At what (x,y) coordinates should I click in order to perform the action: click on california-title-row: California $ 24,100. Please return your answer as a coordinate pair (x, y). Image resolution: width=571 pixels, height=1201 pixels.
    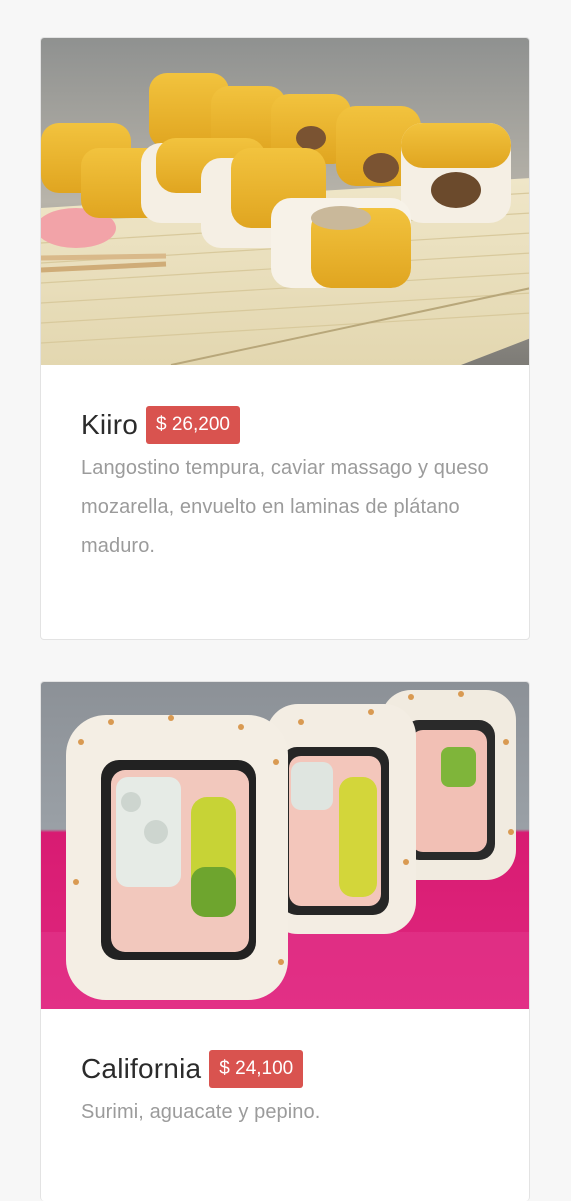
    Looking at the image, I should click on (285, 1069).